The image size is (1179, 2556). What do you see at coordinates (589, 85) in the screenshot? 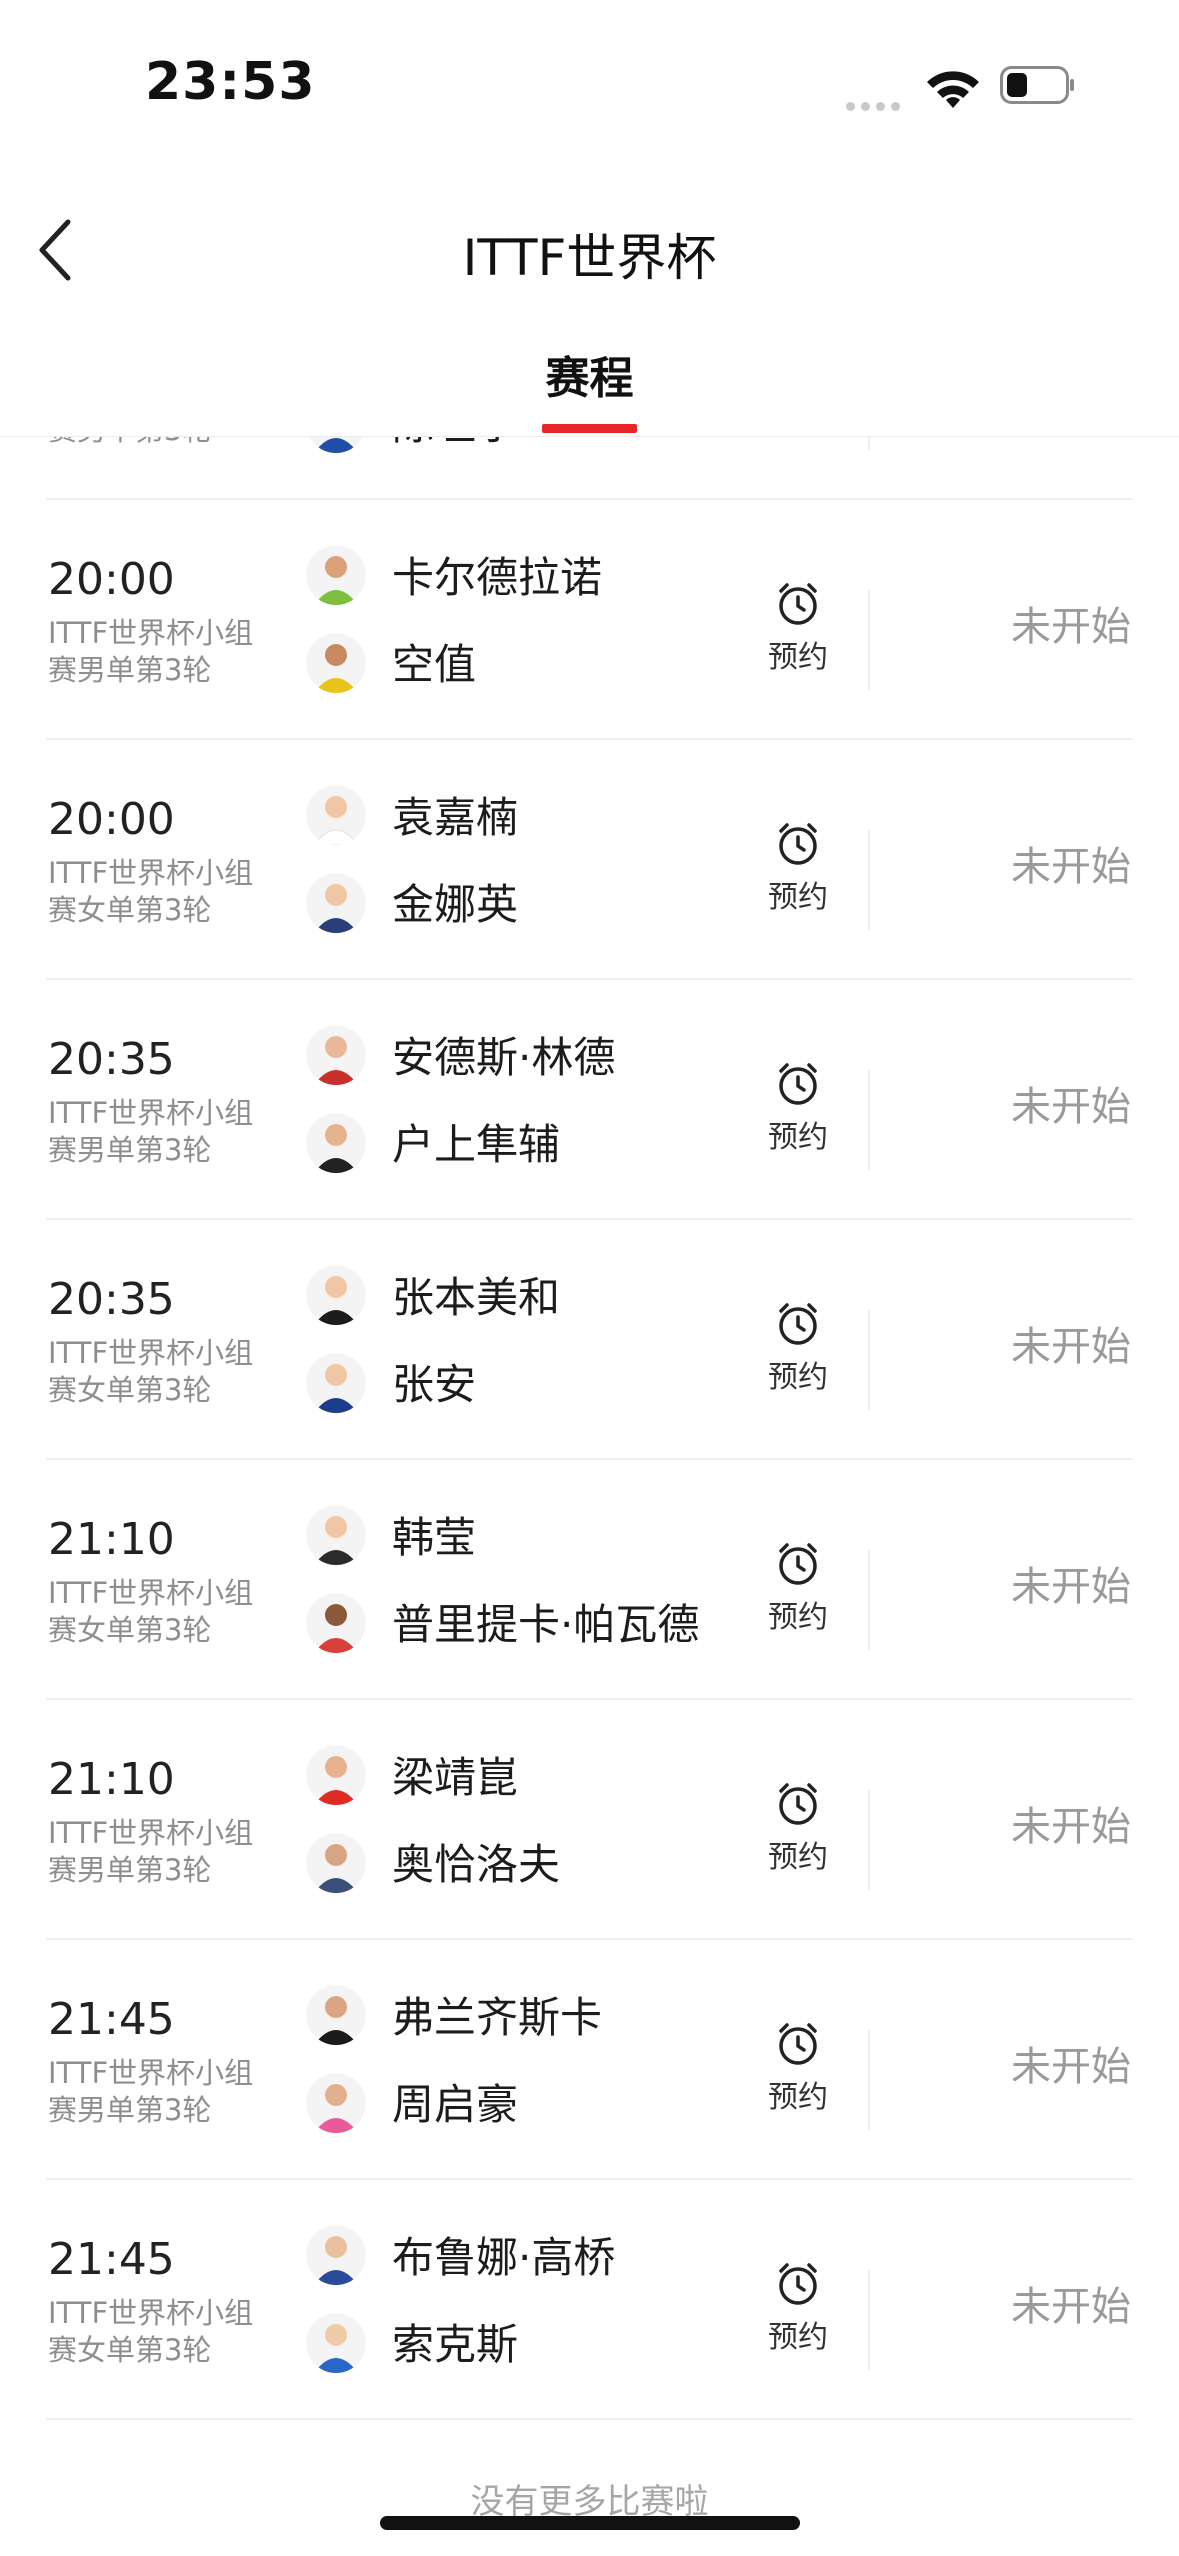
I see `status-bar: 23:53` at bounding box center [589, 85].